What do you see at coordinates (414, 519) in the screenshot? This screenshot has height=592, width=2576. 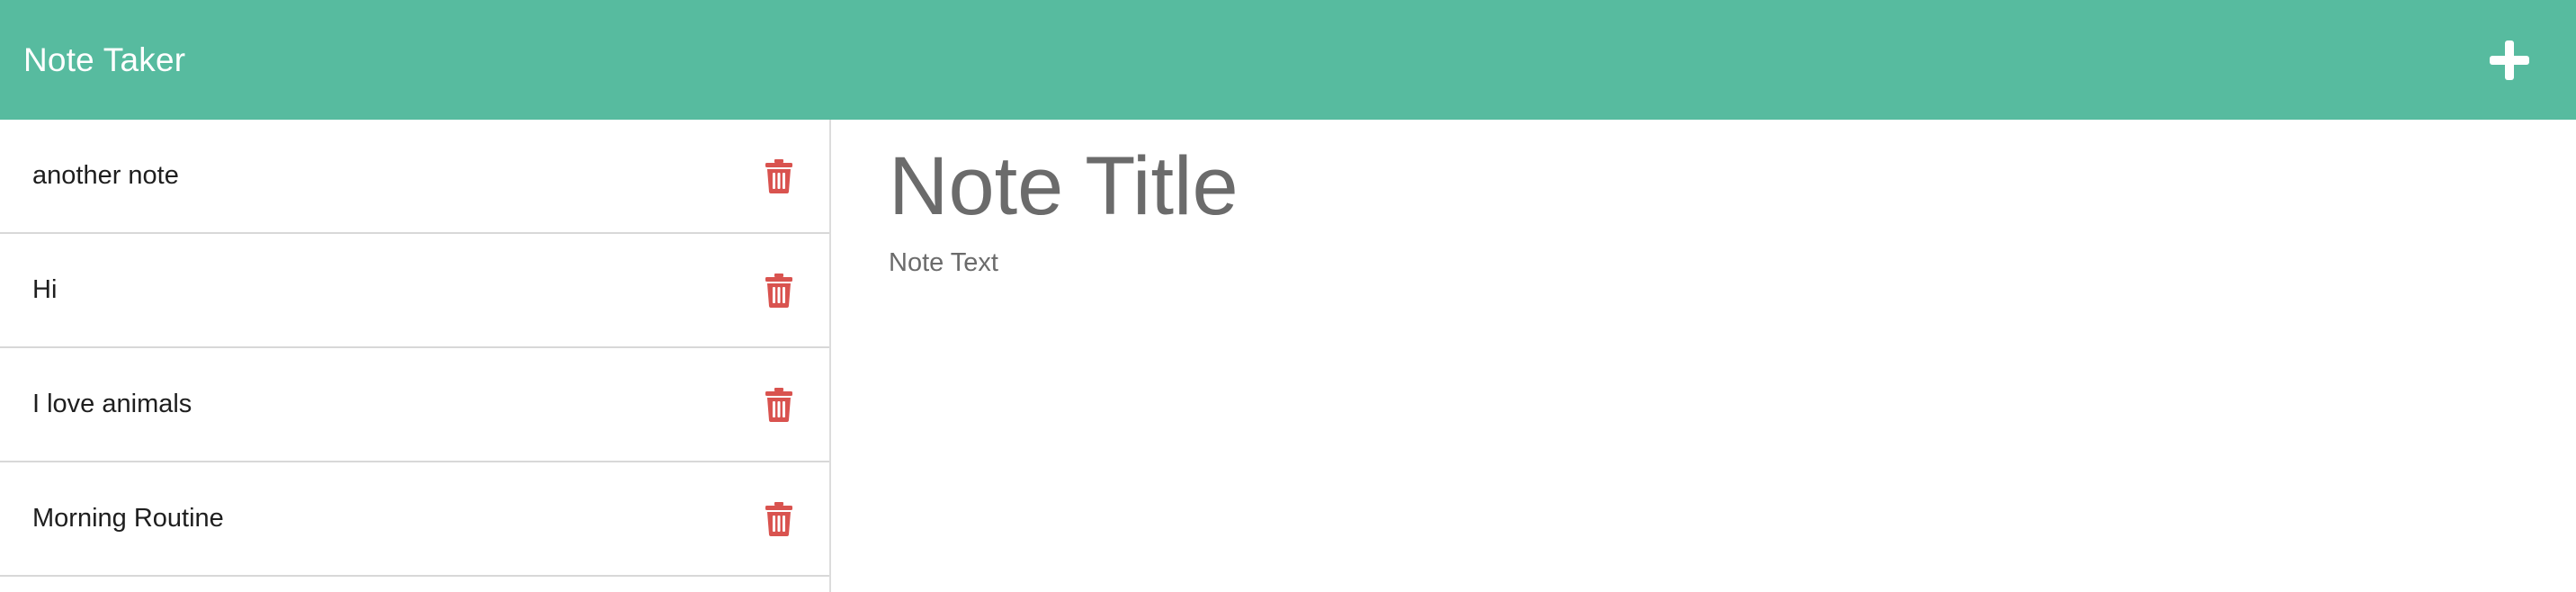 I see `list-item: Morning Routine` at bounding box center [414, 519].